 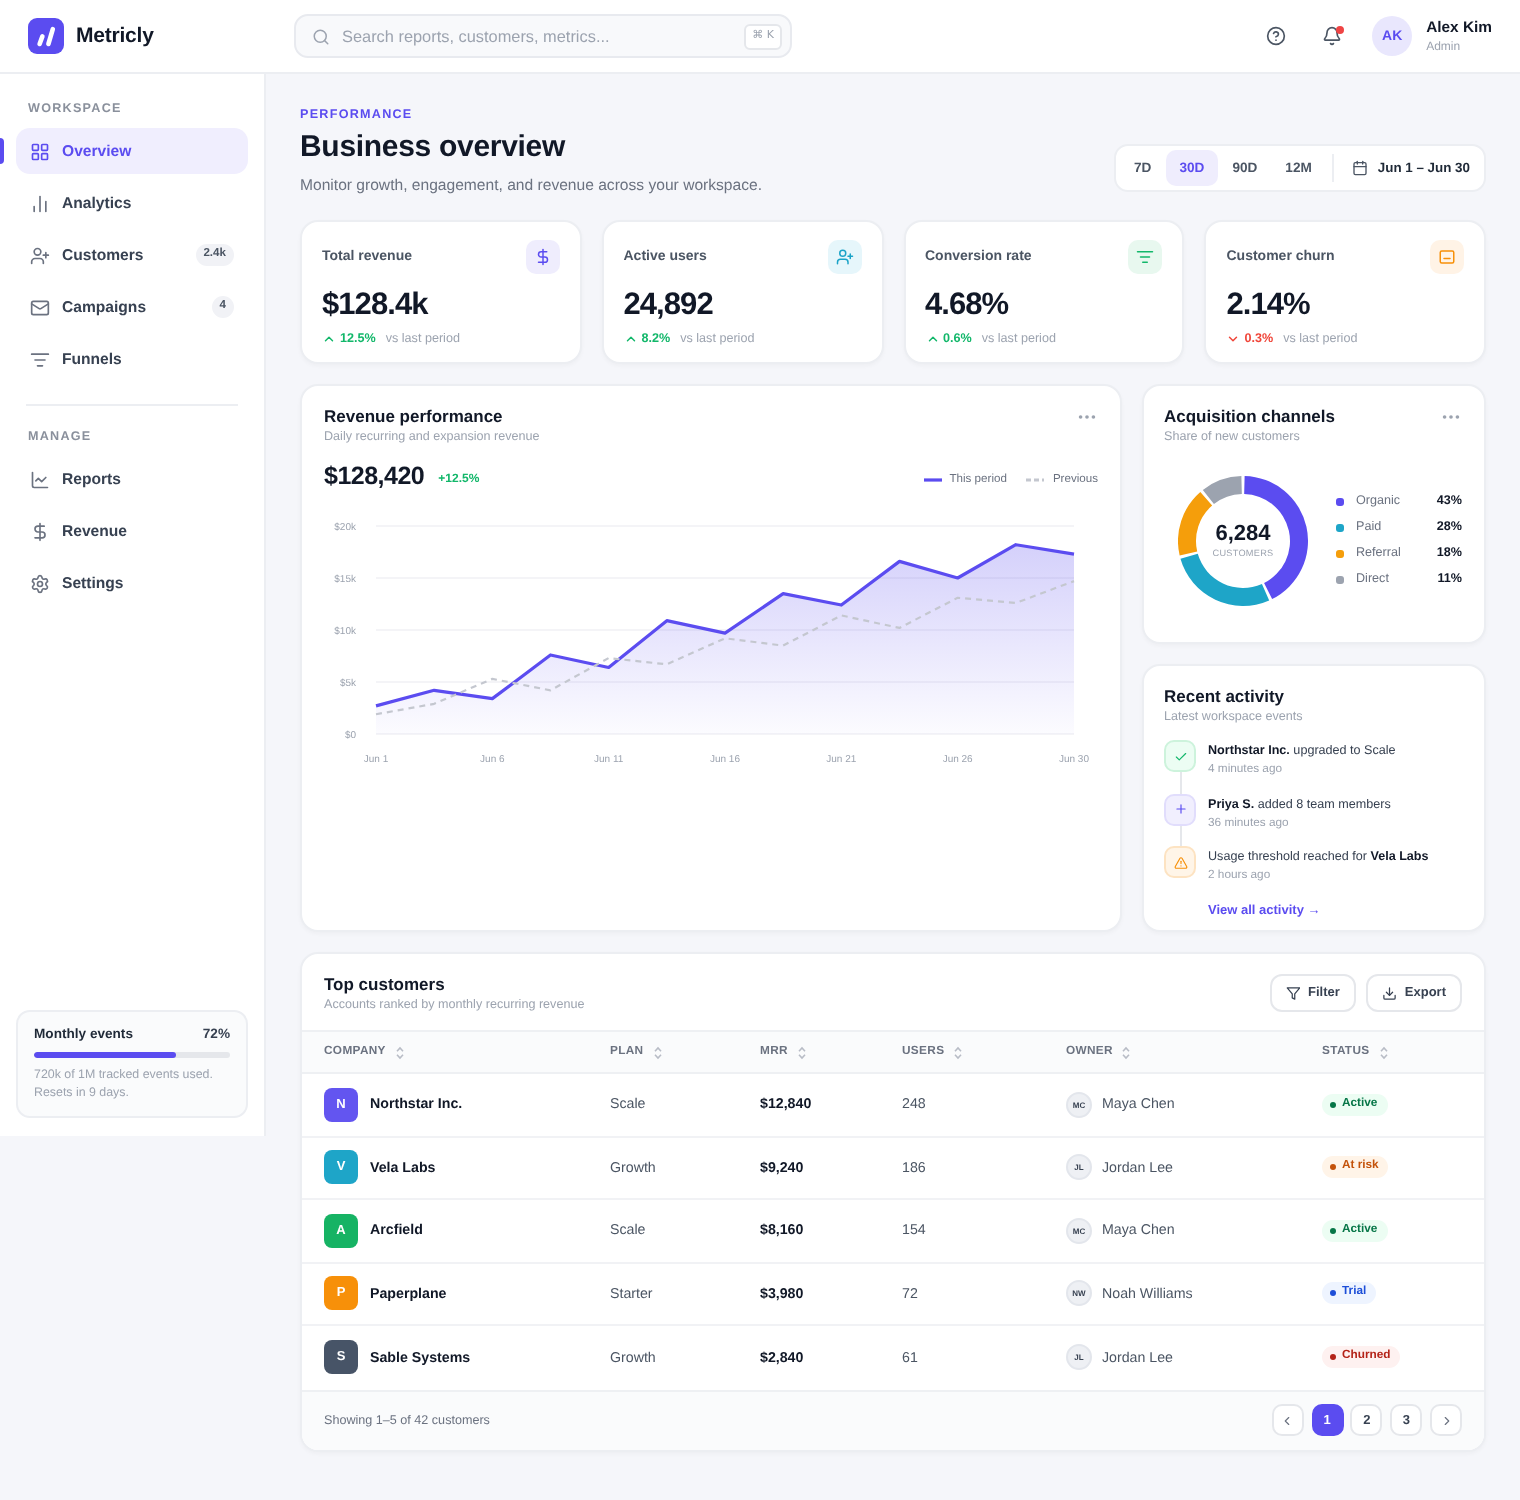 What do you see at coordinates (1332, 36) in the screenshot?
I see `bell-icon` at bounding box center [1332, 36].